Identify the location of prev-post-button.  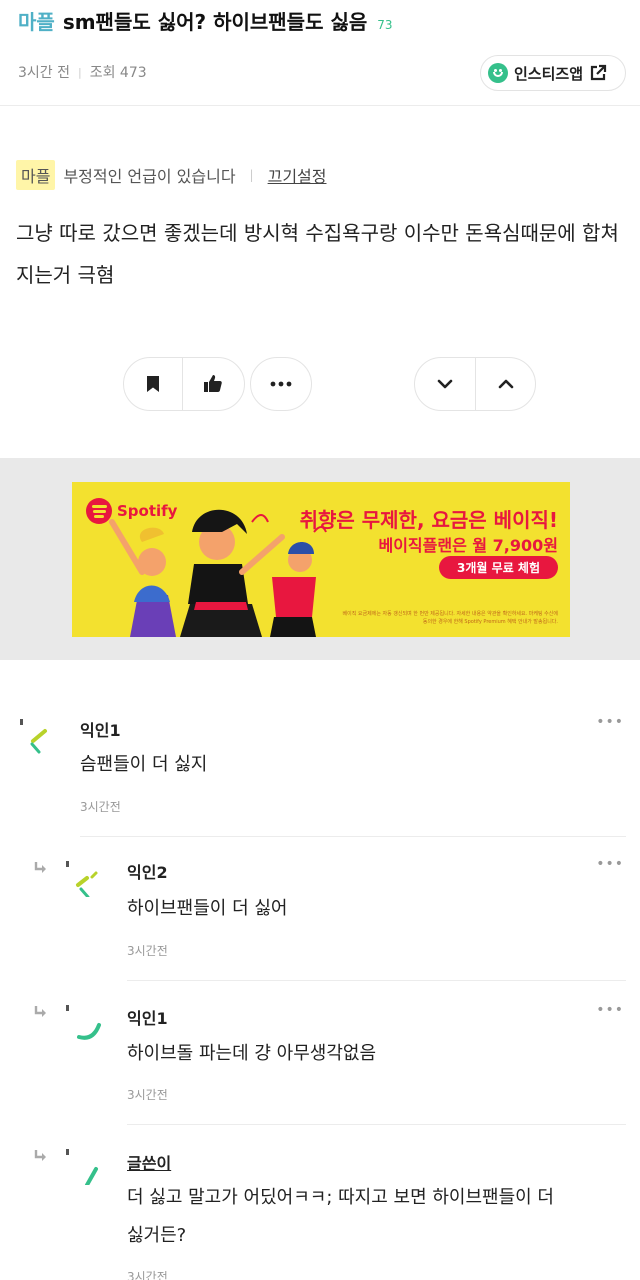
(505, 384).